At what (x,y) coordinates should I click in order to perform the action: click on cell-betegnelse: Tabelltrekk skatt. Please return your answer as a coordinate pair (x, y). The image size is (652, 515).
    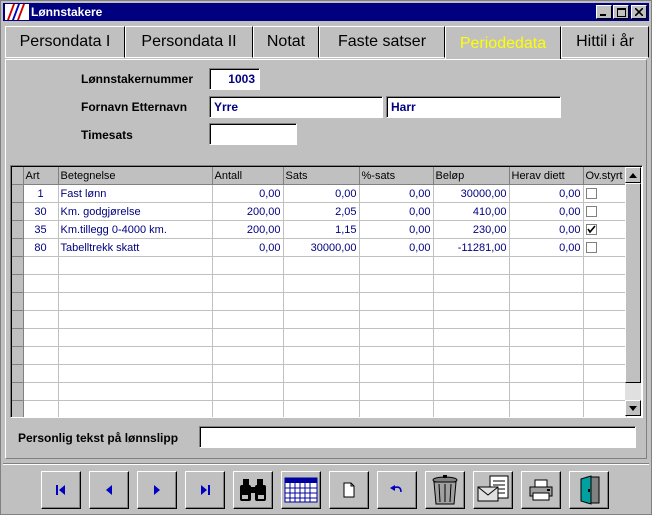
    Looking at the image, I should click on (135, 247).